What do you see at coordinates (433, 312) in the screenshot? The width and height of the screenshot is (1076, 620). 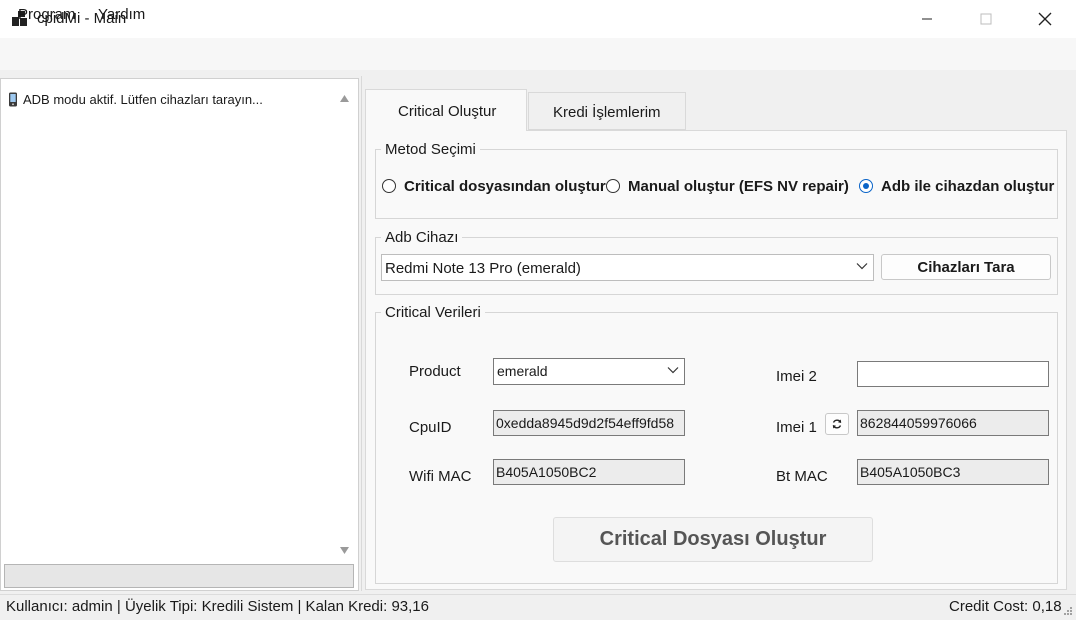 I see `critical-data-group-title: Critical Verileri` at bounding box center [433, 312].